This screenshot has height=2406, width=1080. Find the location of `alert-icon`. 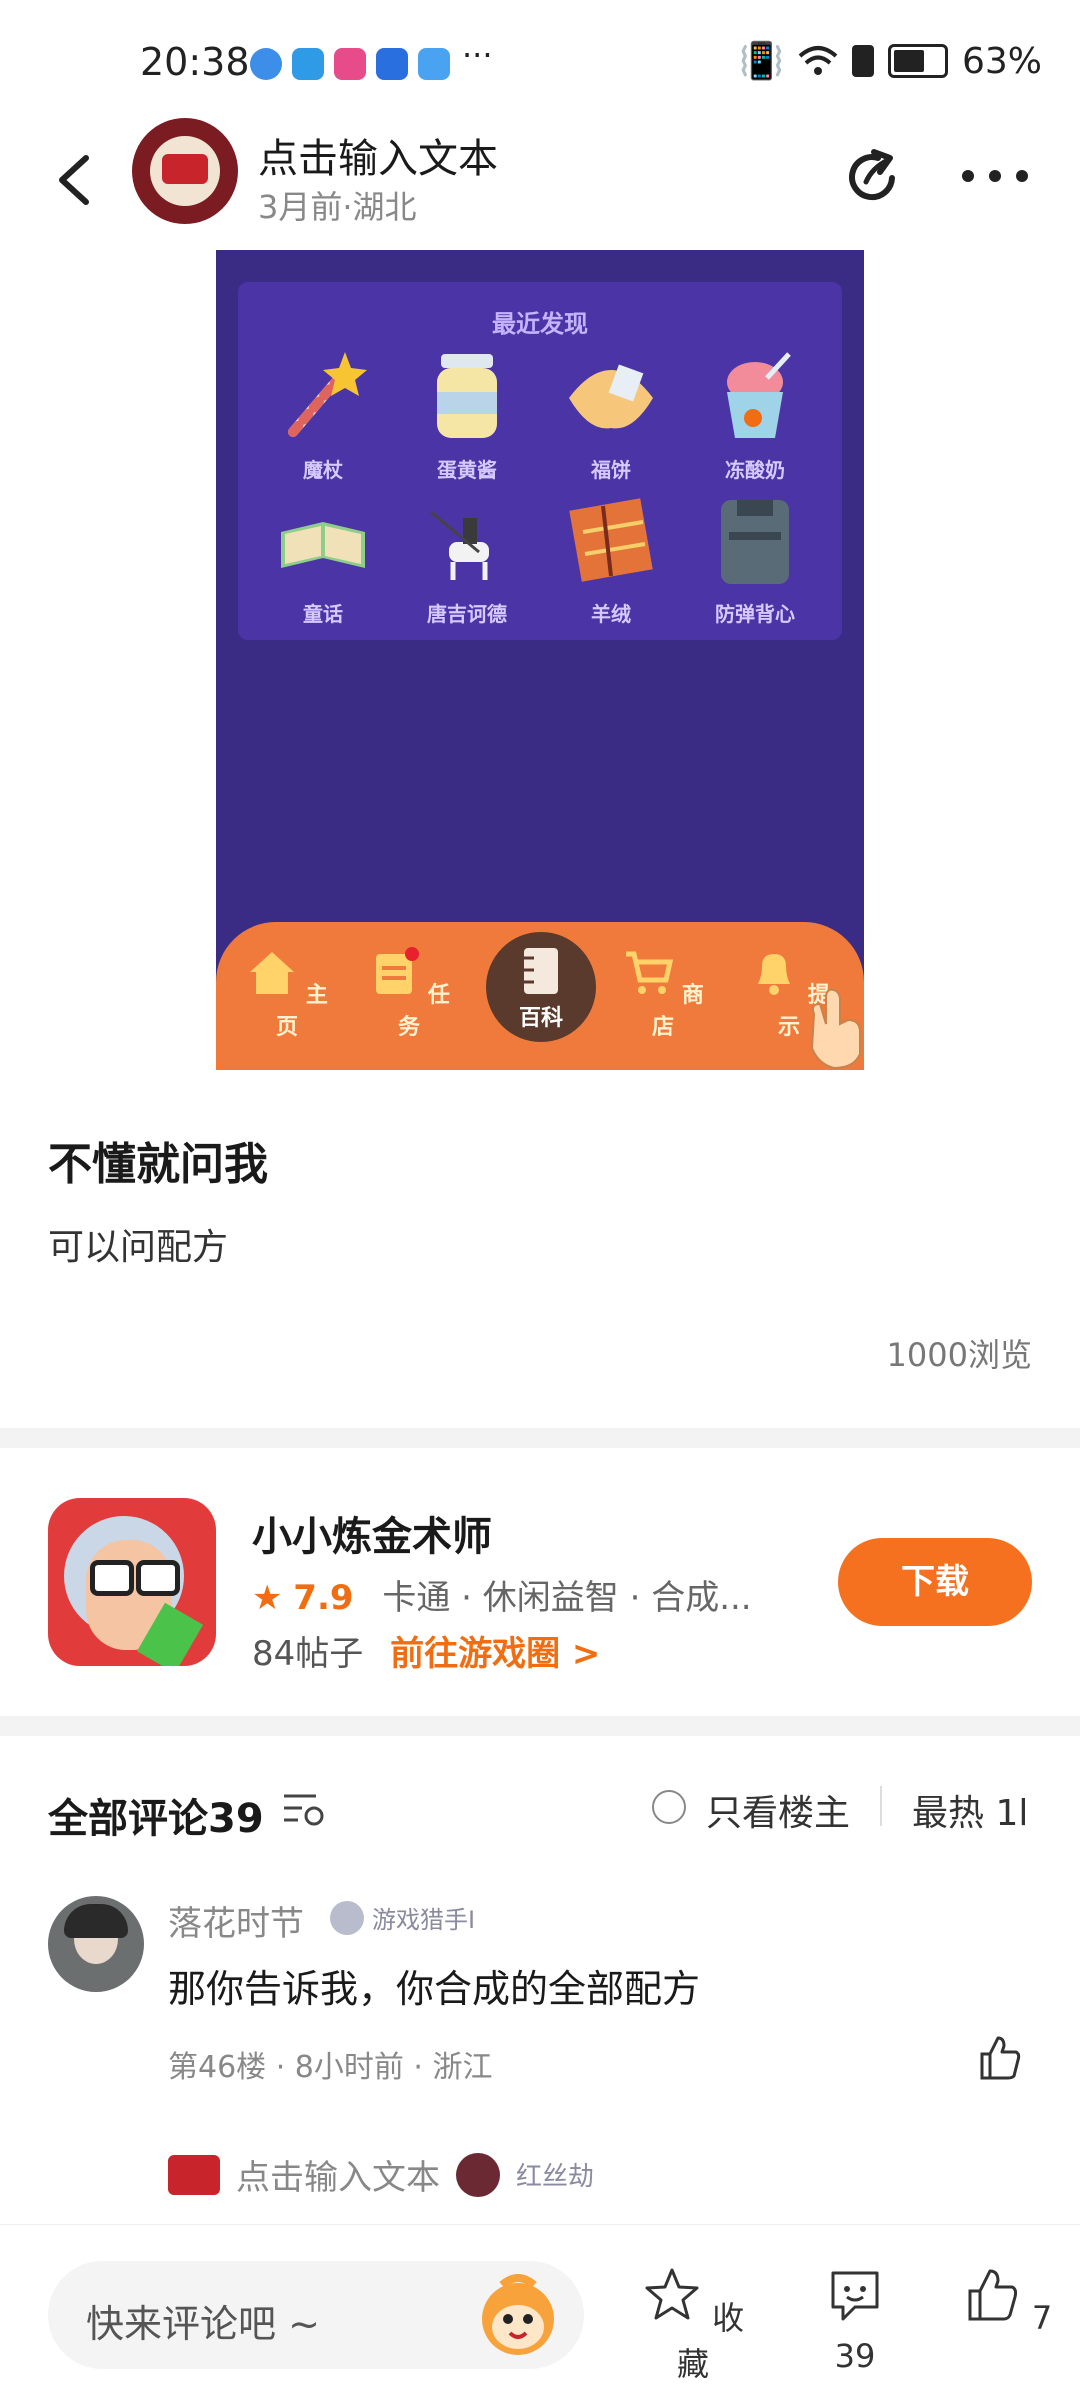

alert-icon is located at coordinates (862, 61).